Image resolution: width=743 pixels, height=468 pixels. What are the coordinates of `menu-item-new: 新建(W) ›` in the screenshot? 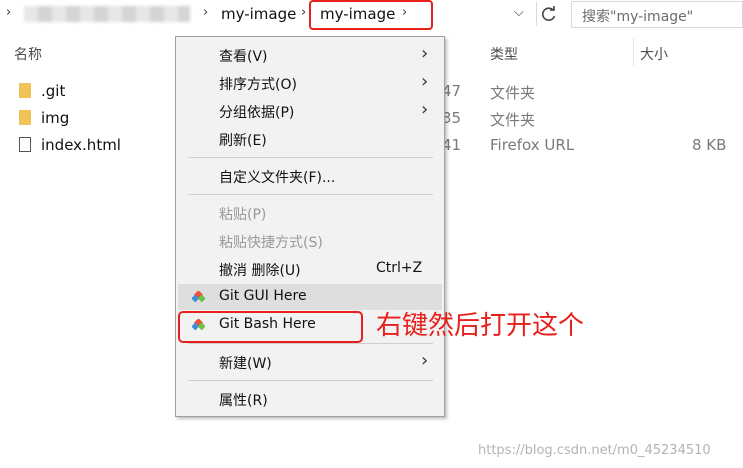 It's located at (310, 362).